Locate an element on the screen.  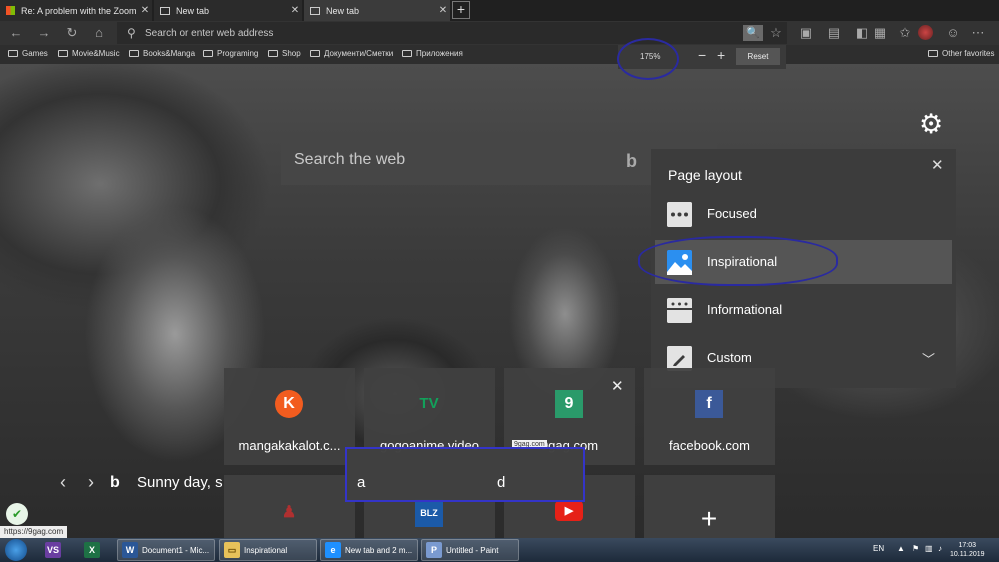
taskbar-window-label: Inspirational is located at coordinates (266, 550).